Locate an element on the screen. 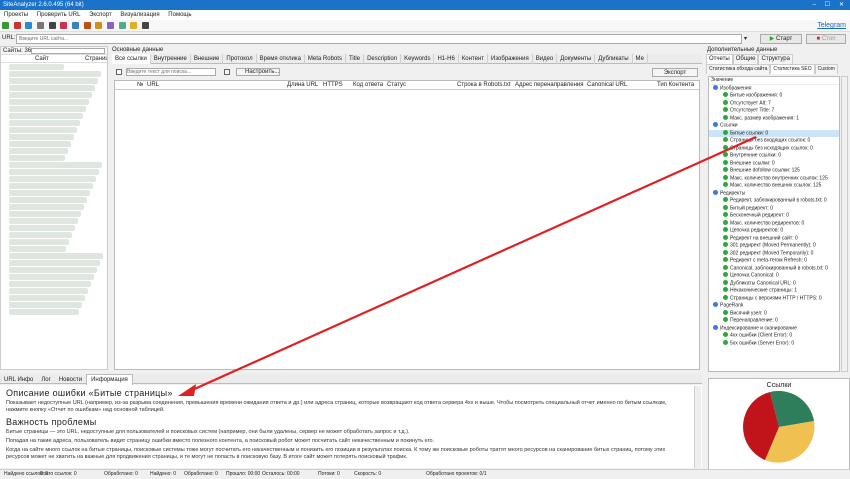  telegram-link: Telegram is located at coordinates (831, 25).